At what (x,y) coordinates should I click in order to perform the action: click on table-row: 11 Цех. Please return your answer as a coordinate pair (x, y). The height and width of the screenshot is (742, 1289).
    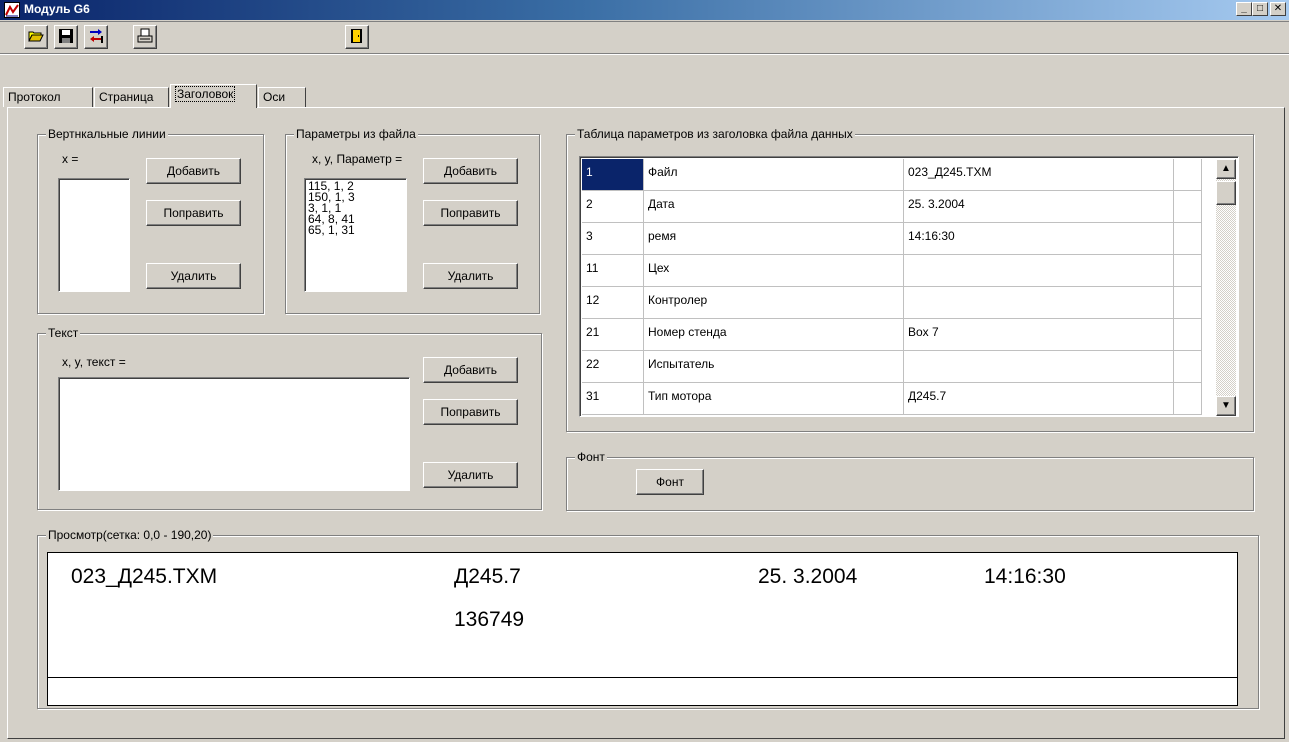
    Looking at the image, I should click on (892, 271).